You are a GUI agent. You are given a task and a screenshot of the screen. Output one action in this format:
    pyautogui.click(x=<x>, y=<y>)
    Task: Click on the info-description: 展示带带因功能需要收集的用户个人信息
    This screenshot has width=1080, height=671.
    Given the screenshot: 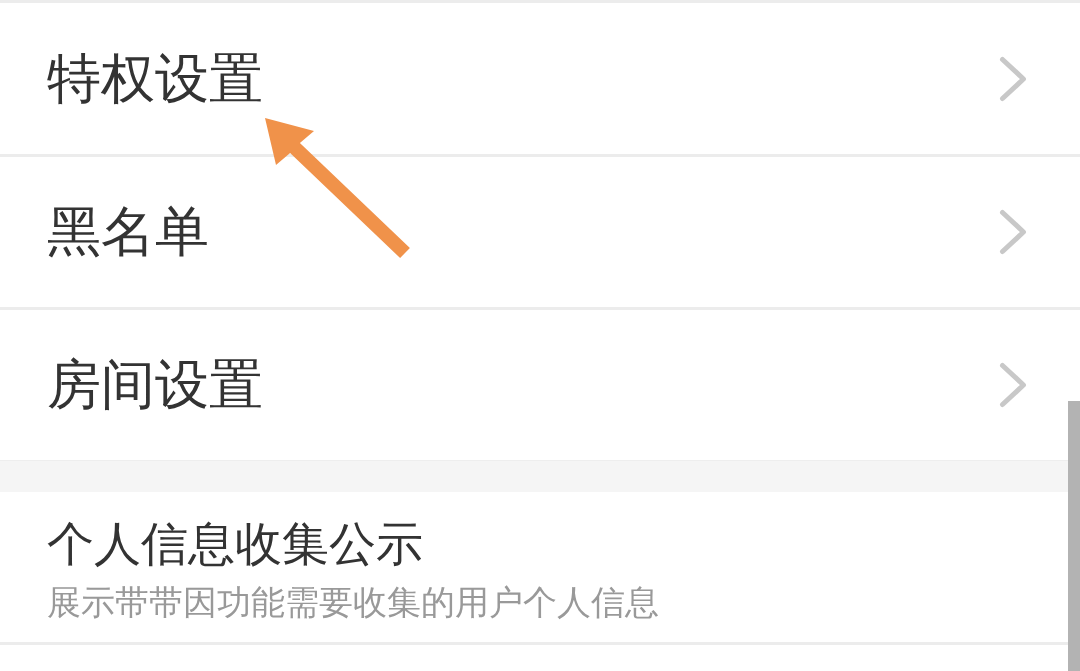 What is the action you would take?
    pyautogui.click(x=353, y=603)
    